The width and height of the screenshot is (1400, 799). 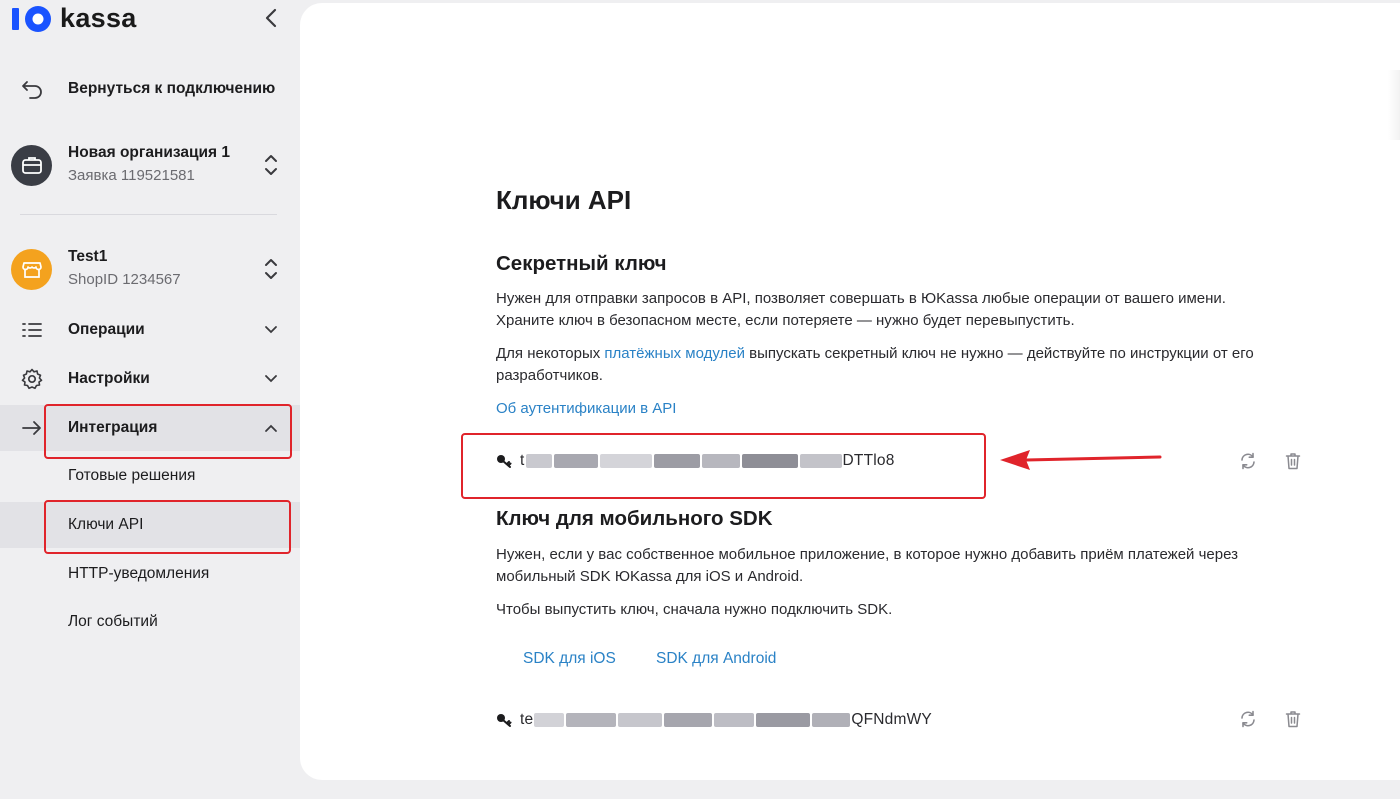 I want to click on sidebar-subitem-http-notifications: HTTP-уведомления, so click(x=150, y=574).